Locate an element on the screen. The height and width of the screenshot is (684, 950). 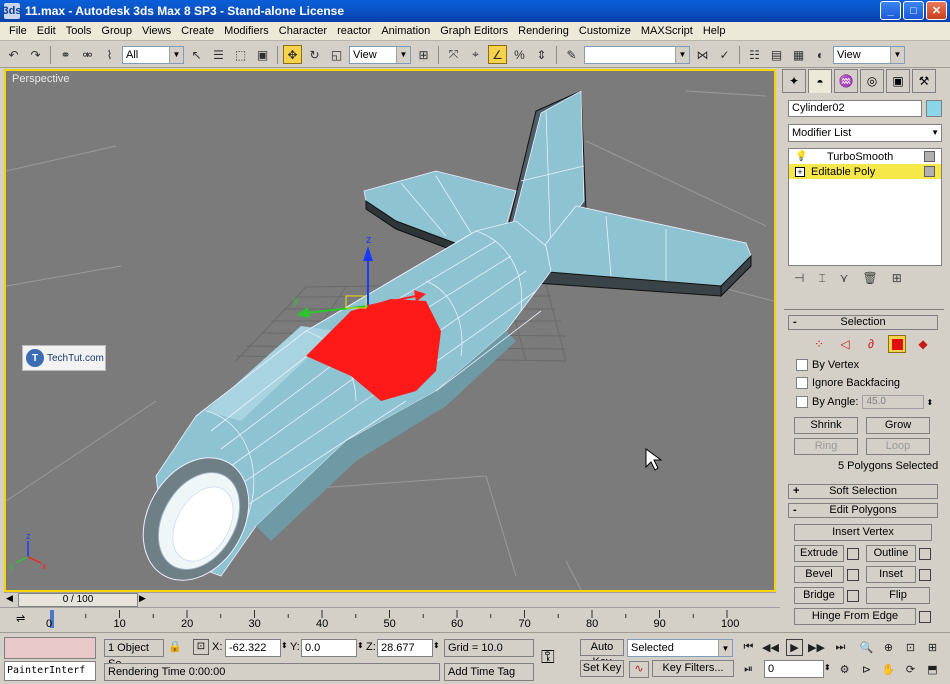
key-mode-toggle-icon: ⏯ is located at coordinates (748, 669).